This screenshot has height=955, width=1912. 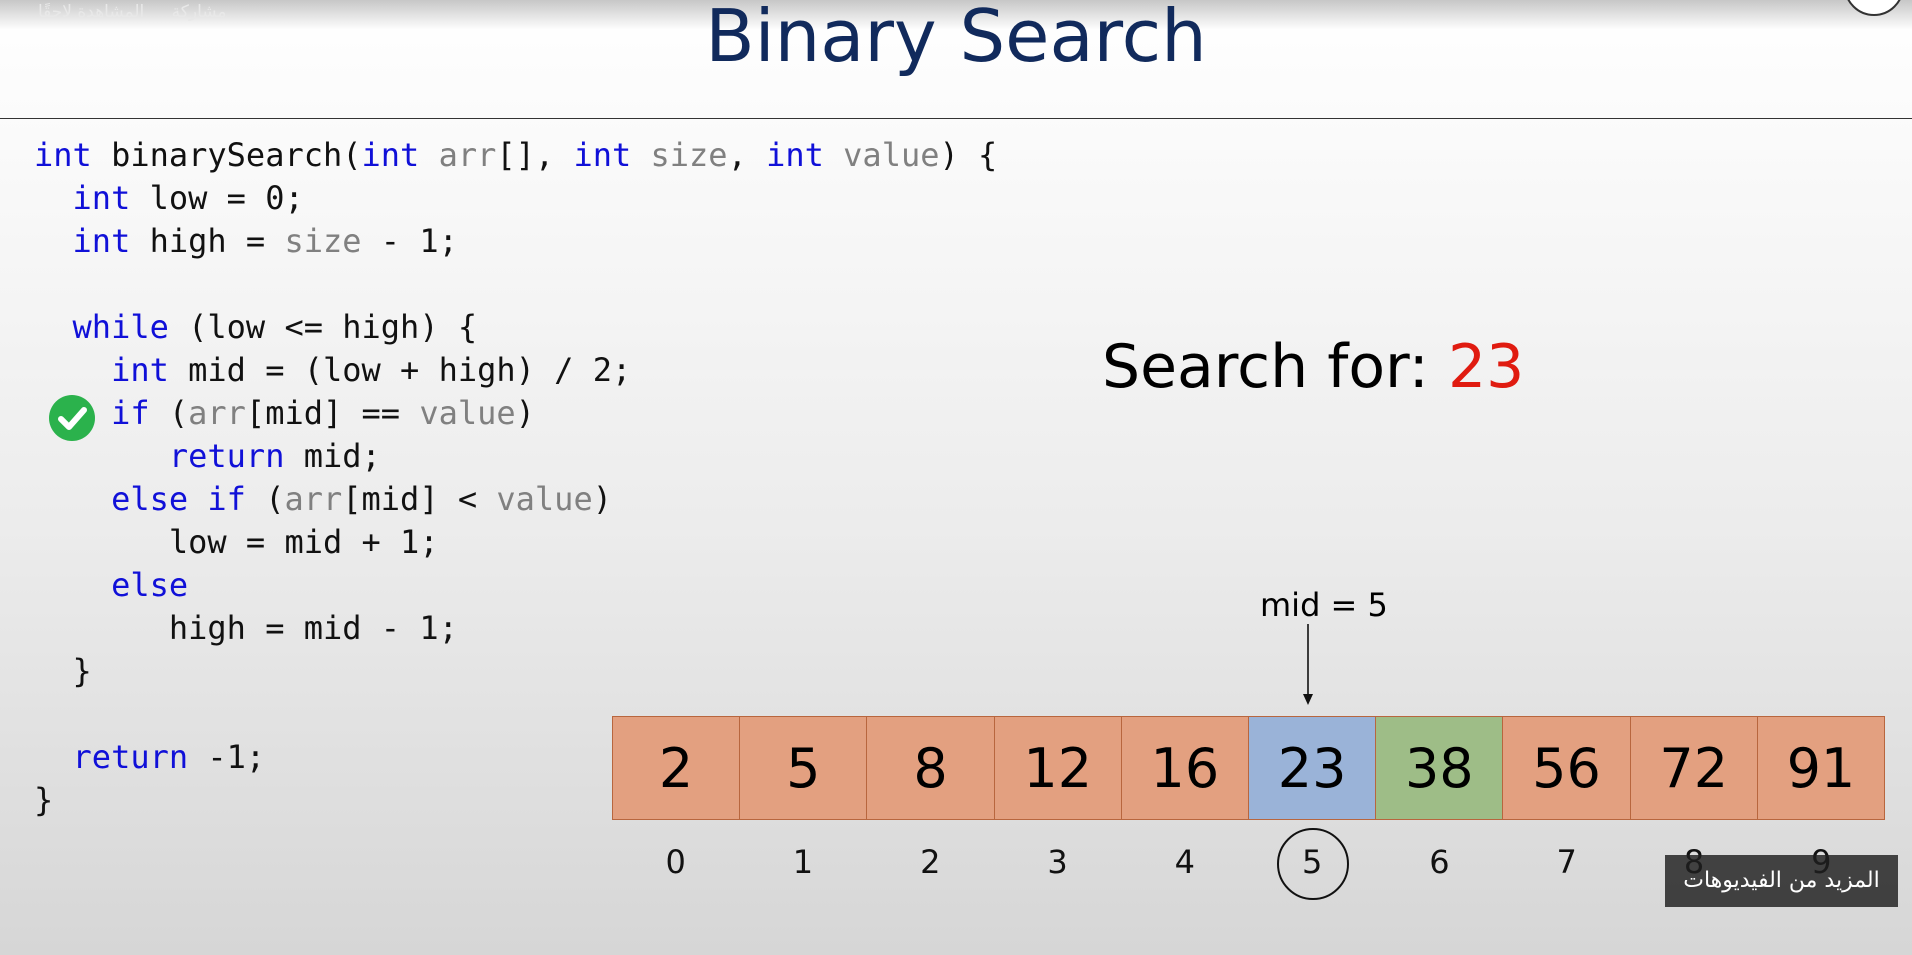 I want to click on more-videos-button: المزيد من الفيديوهات, so click(x=1781, y=881).